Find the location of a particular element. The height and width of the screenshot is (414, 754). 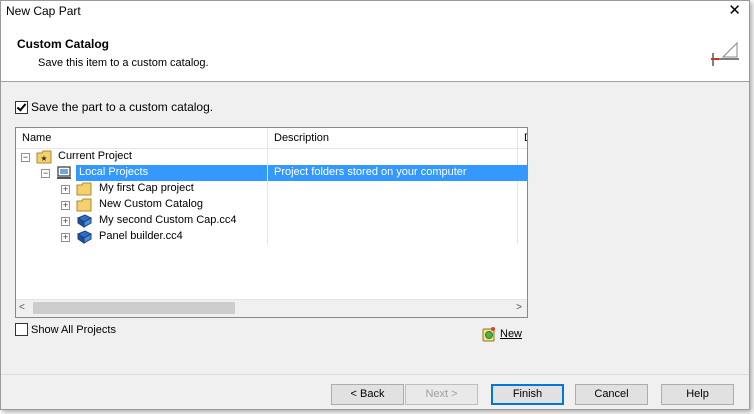

tree-row: + My second Custom Cap.cc4 is located at coordinates (271, 221).